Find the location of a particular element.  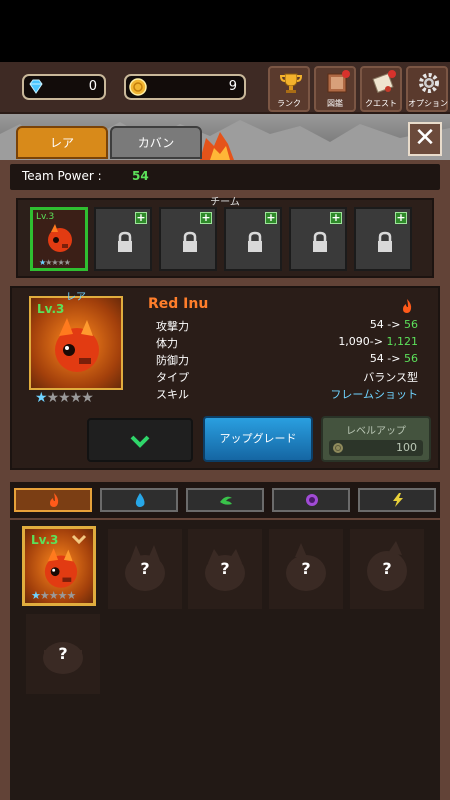

gear-icon is located at coordinates (429, 83).